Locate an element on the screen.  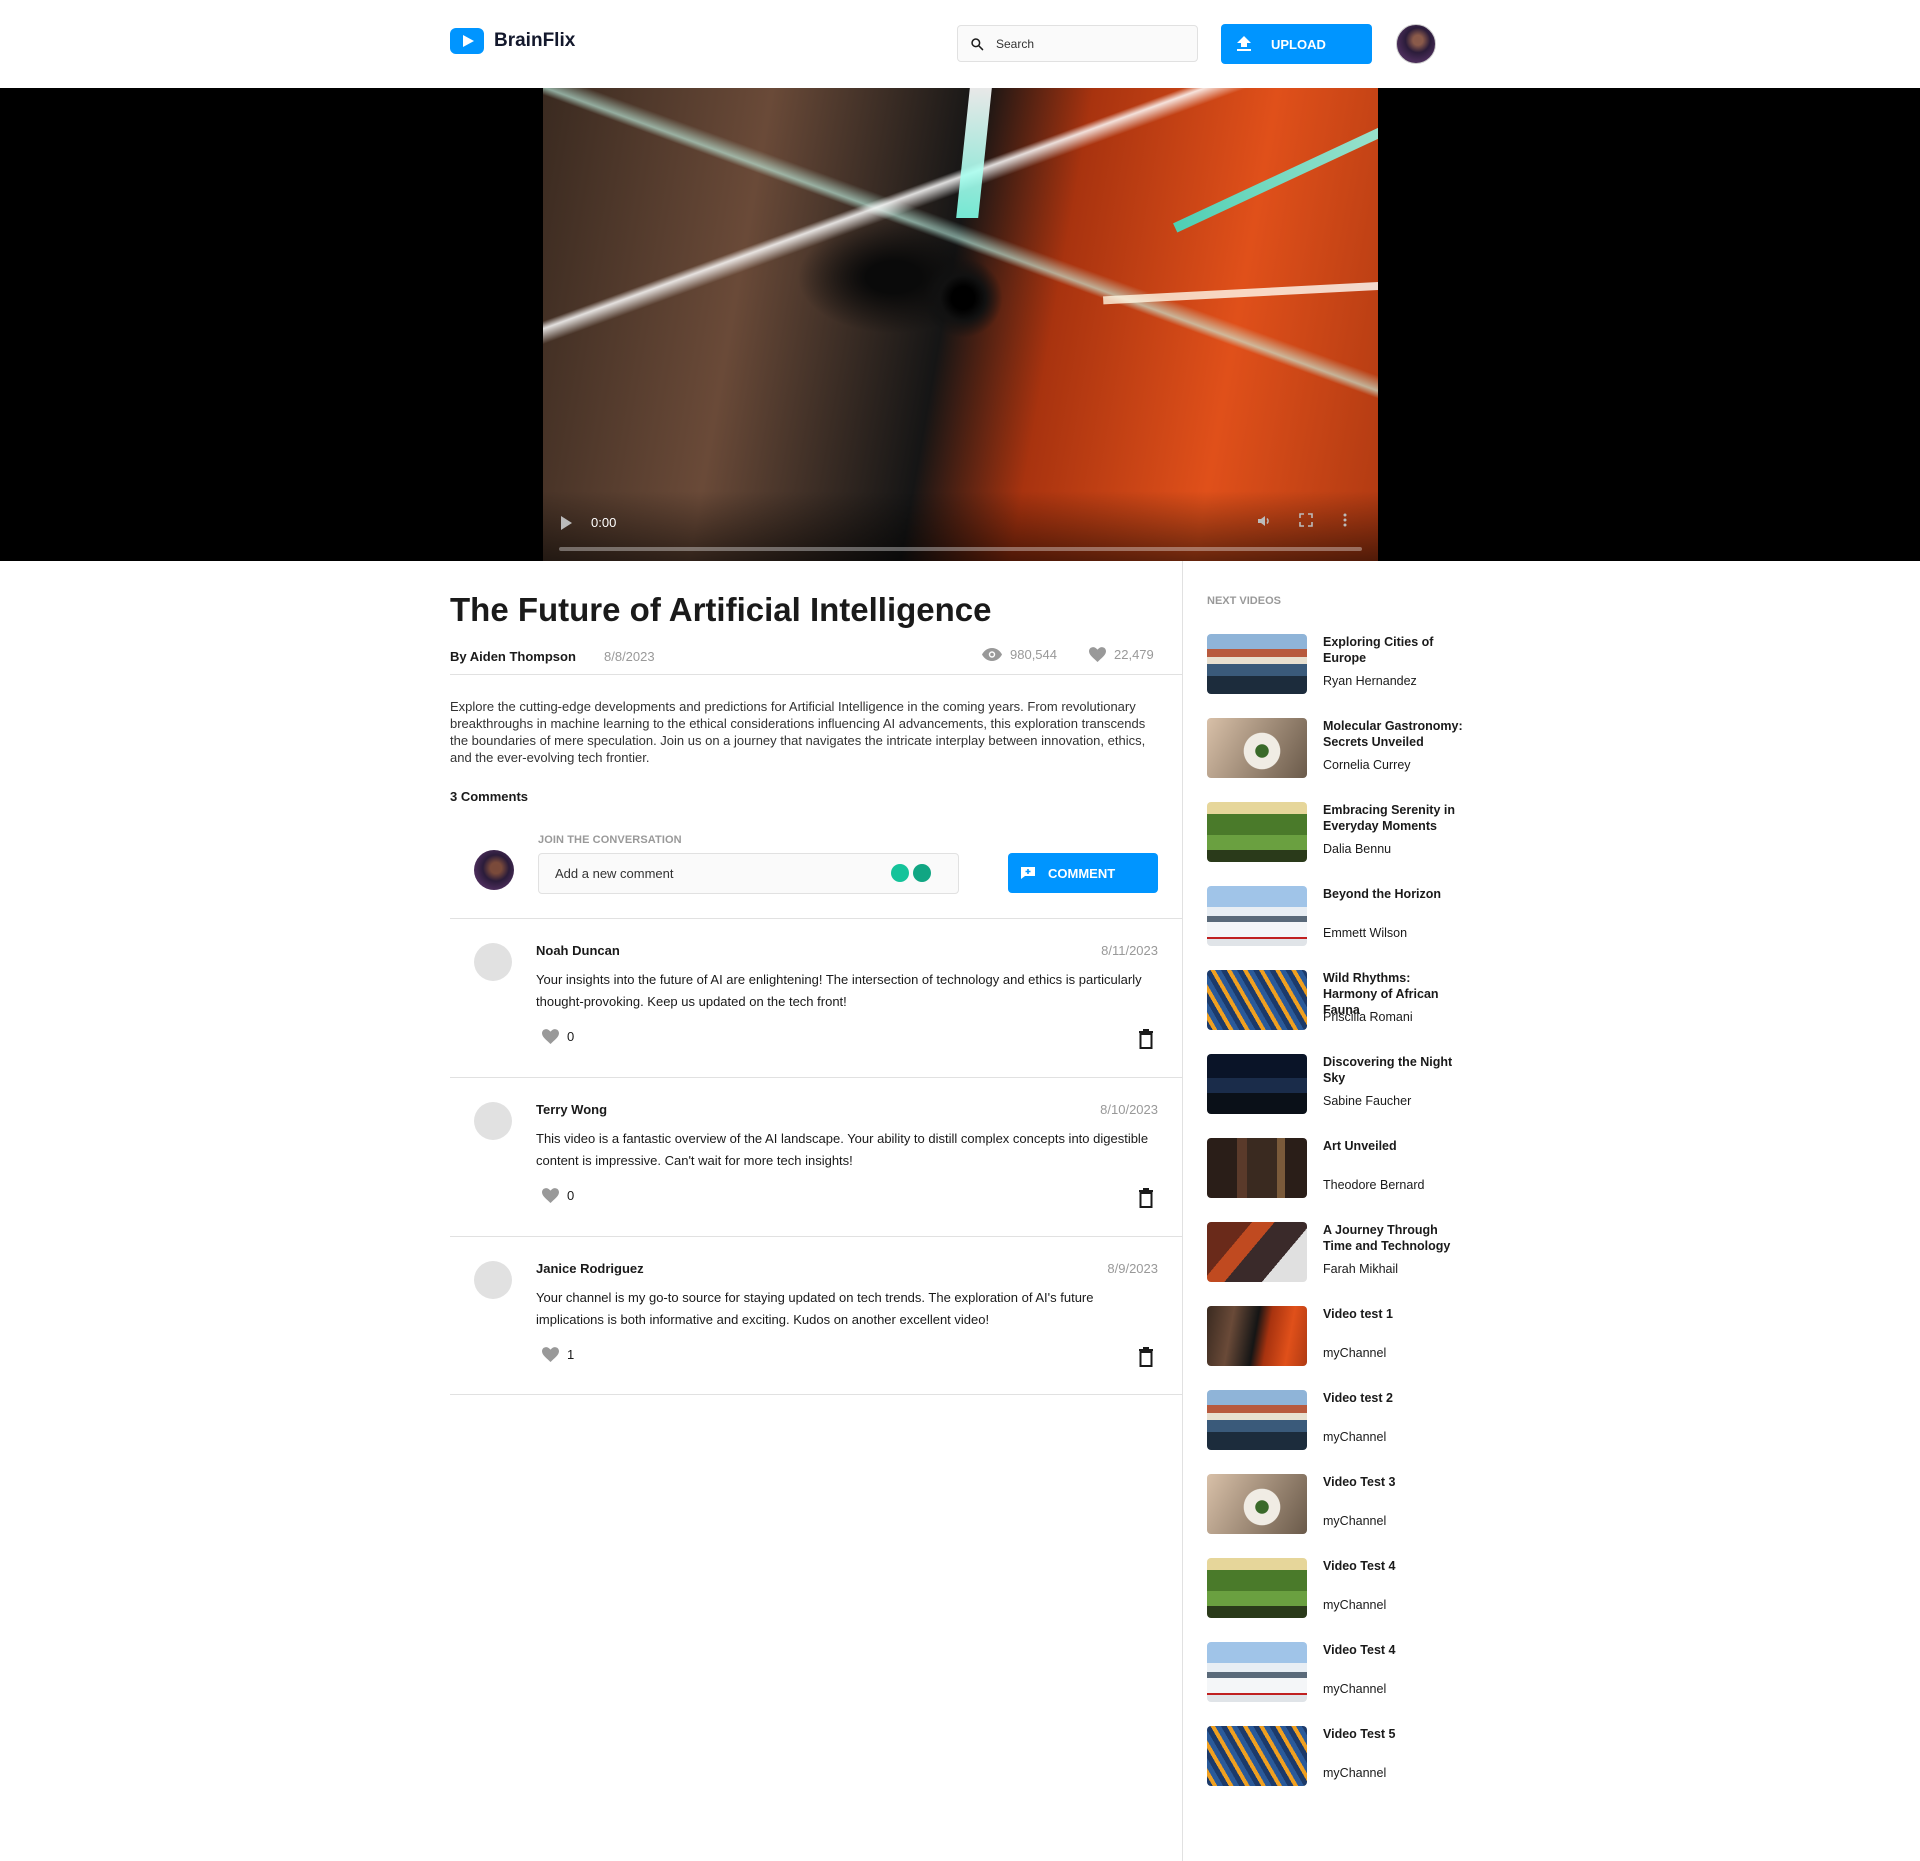
commenter-name: Janice Rodriguez is located at coordinates (590, 1268).